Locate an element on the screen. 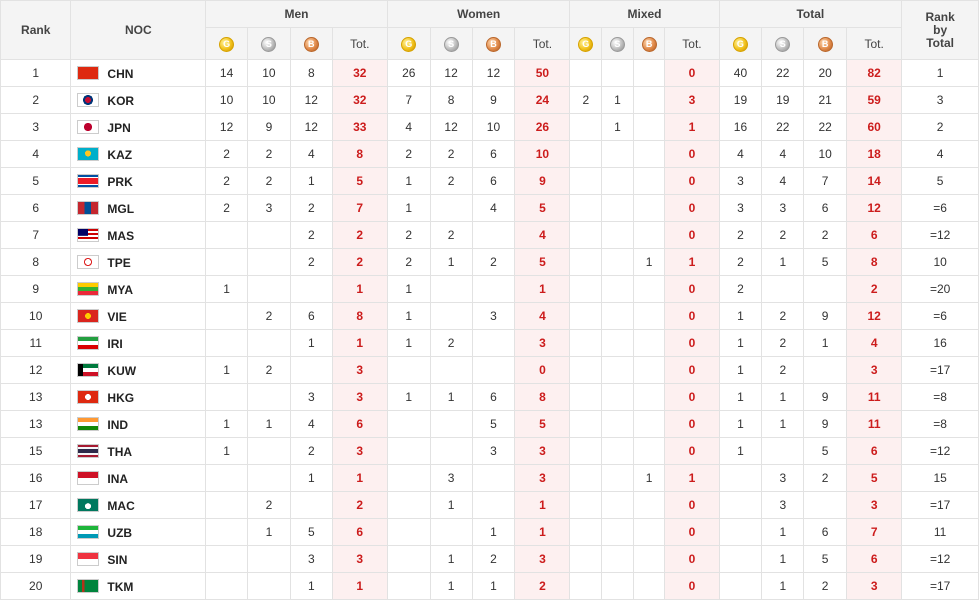 The image size is (979, 600). rank-by-total-cell: =12 is located at coordinates (940, 451).